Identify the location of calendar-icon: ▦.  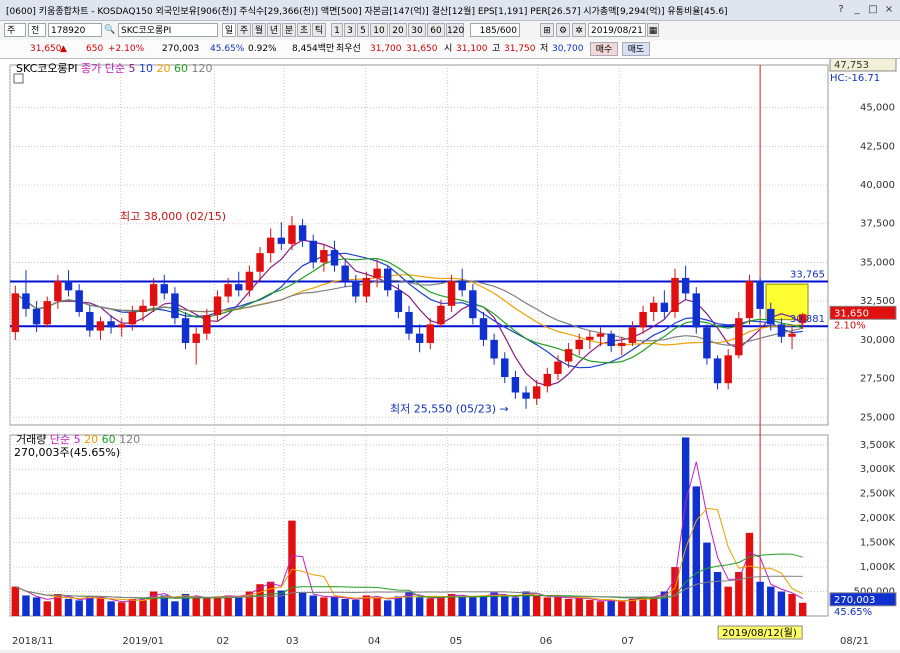
(653, 30).